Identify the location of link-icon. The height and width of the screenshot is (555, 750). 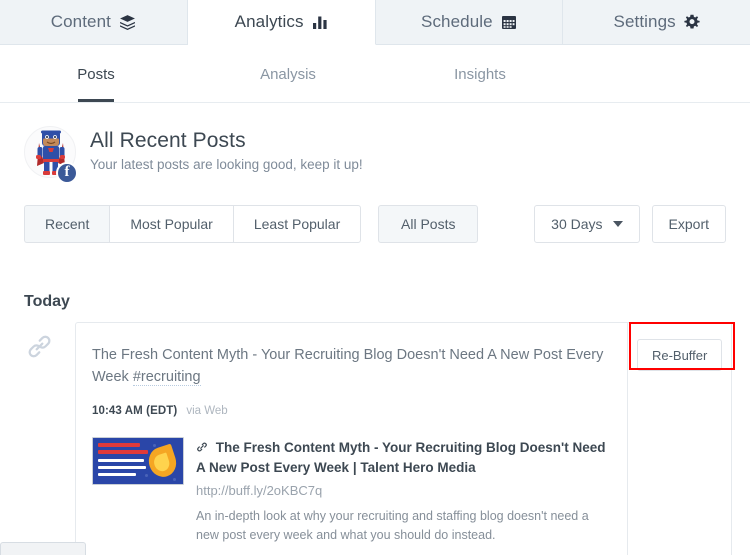
(39, 349).